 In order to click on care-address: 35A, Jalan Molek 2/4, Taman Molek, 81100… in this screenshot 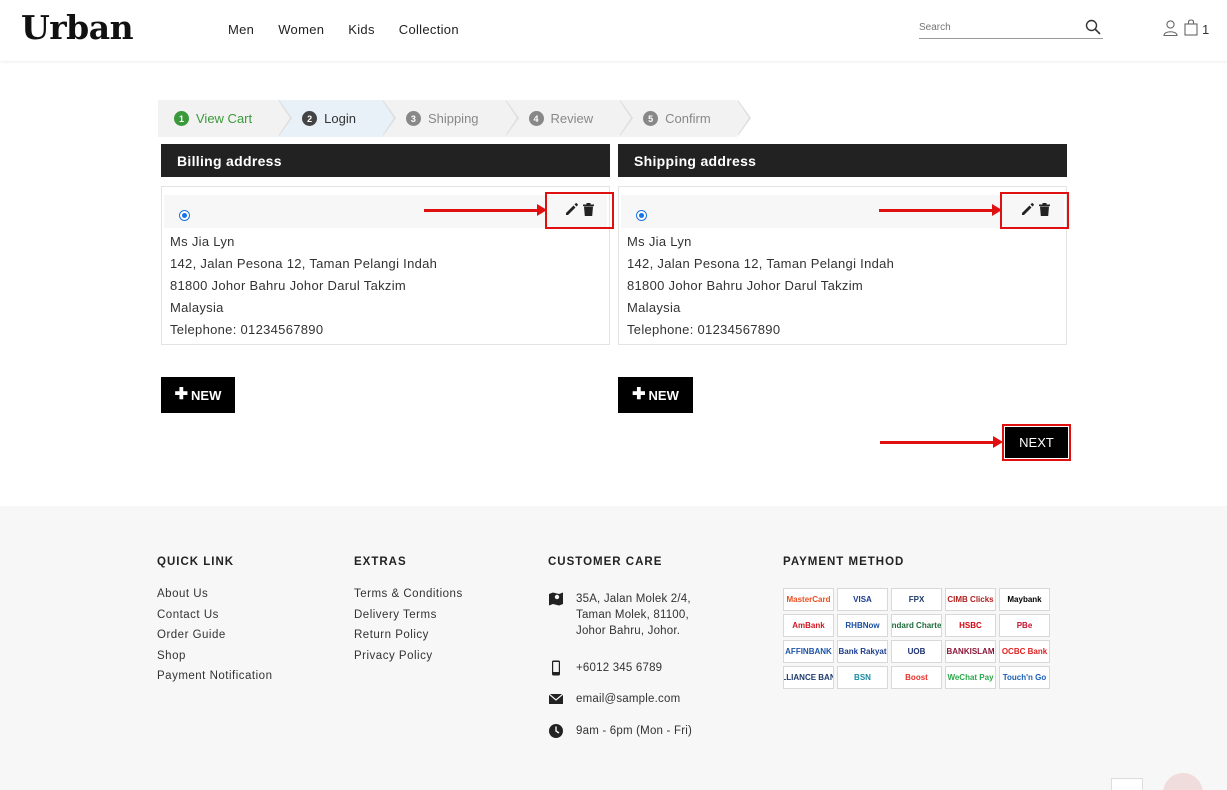, I will do `click(619, 615)`.